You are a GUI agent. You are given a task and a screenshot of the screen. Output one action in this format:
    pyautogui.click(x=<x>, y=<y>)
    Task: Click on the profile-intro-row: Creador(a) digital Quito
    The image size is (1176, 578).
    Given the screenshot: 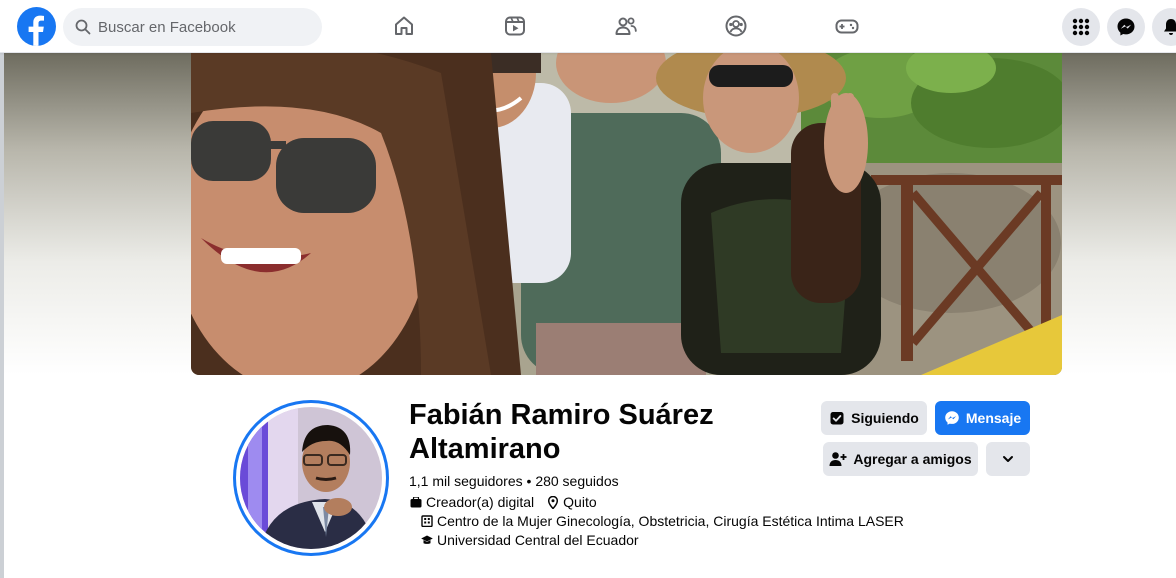 What is the action you would take?
    pyautogui.click(x=503, y=502)
    